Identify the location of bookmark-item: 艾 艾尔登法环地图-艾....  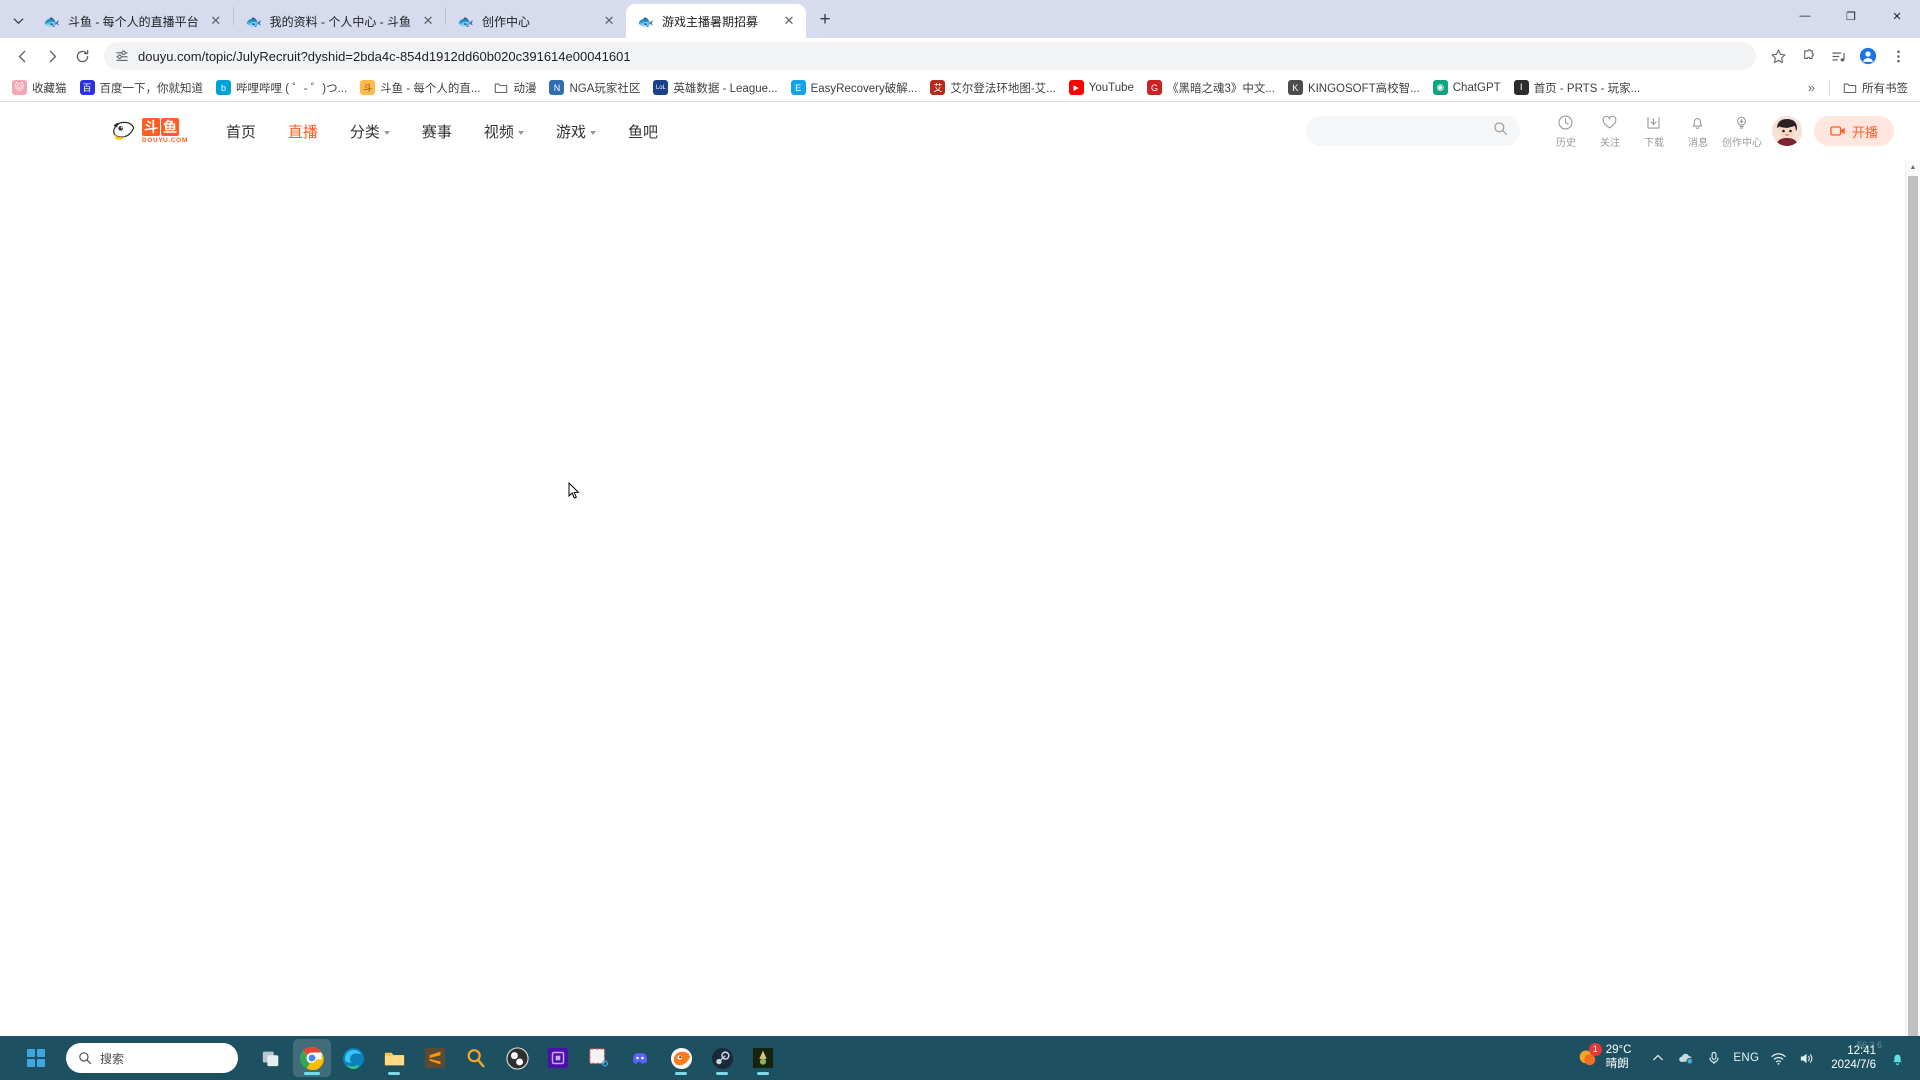
(992, 88).